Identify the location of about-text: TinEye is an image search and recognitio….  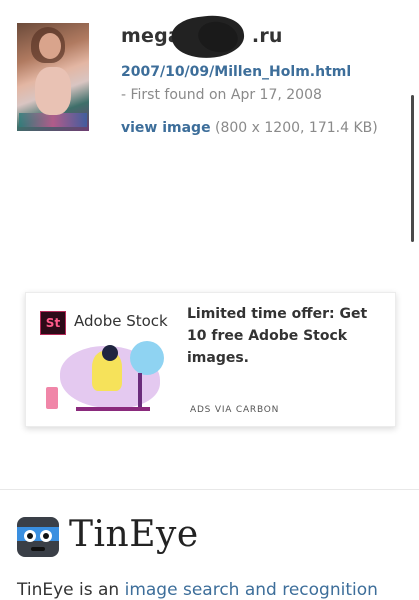
(197, 590).